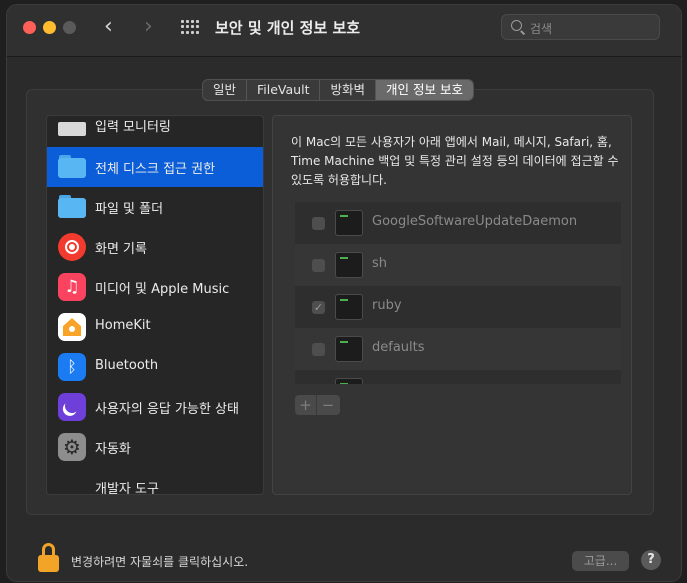  What do you see at coordinates (387, 305) in the screenshot?
I see `app-name: ruby` at bounding box center [387, 305].